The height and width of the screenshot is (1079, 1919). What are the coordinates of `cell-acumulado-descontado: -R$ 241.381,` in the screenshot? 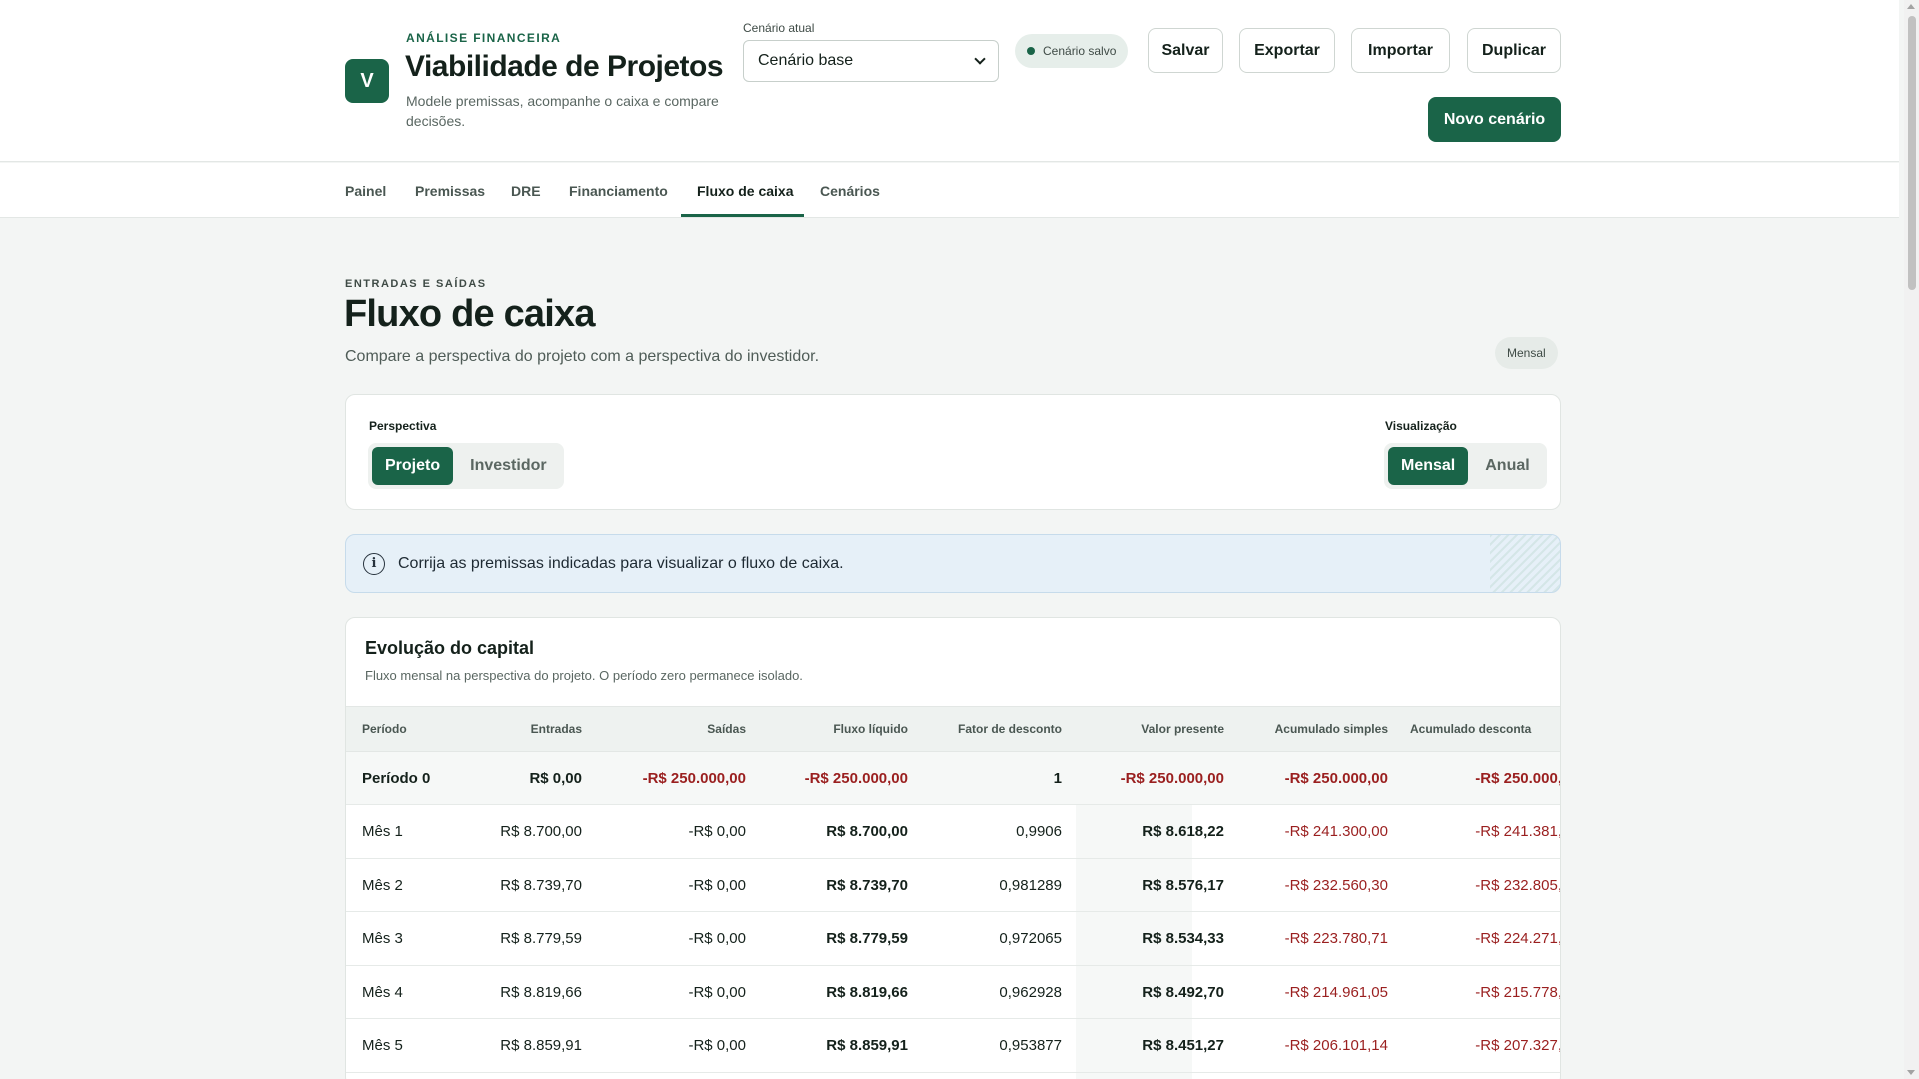 It's located at (1518, 831).